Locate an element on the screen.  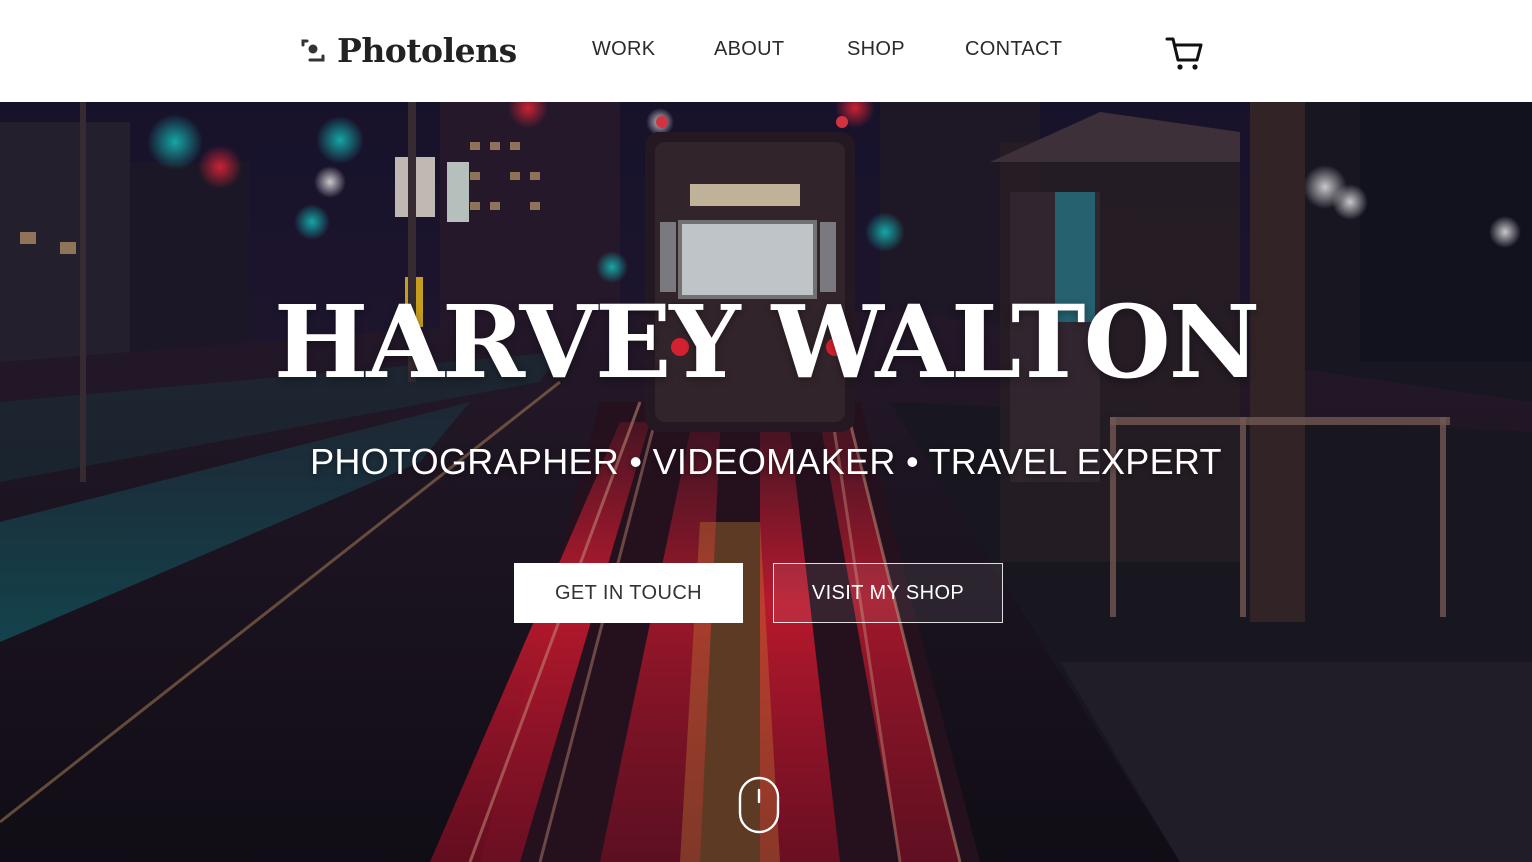
aperture-dots-icon is located at coordinates (313, 50).